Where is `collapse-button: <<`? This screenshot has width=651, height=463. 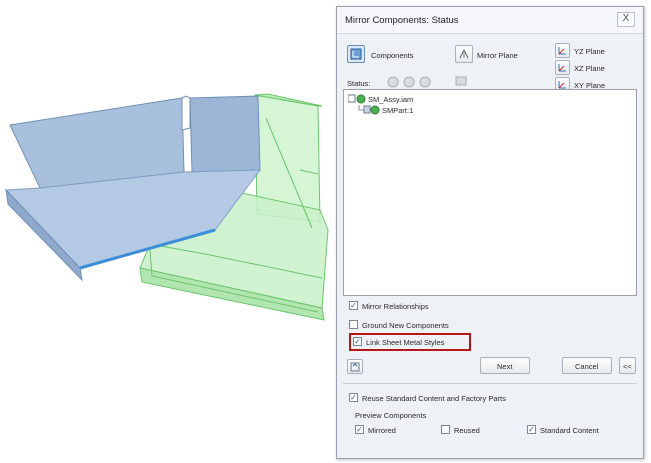 collapse-button: << is located at coordinates (627, 365).